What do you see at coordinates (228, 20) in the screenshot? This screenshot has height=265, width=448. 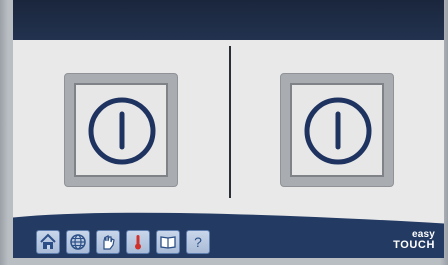 I see `top-status-bar` at bounding box center [228, 20].